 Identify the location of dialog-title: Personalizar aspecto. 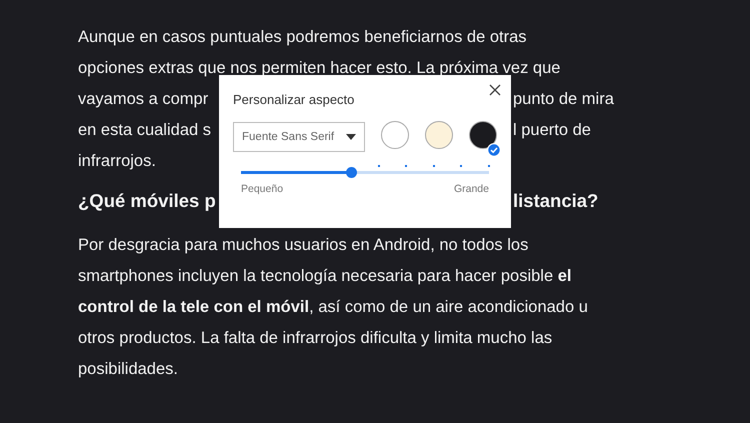
(294, 99).